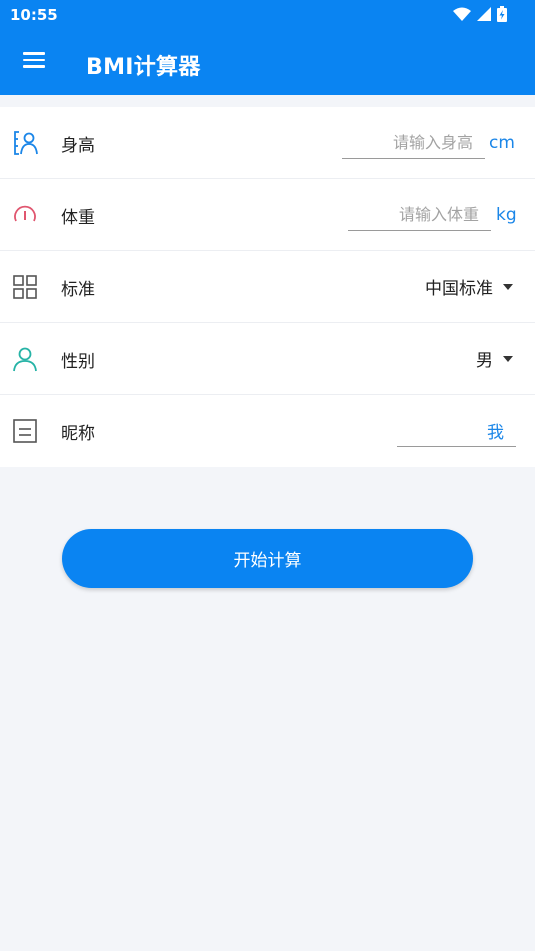  Describe the element at coordinates (78, 290) in the screenshot. I see `standard-label: 标准` at that location.